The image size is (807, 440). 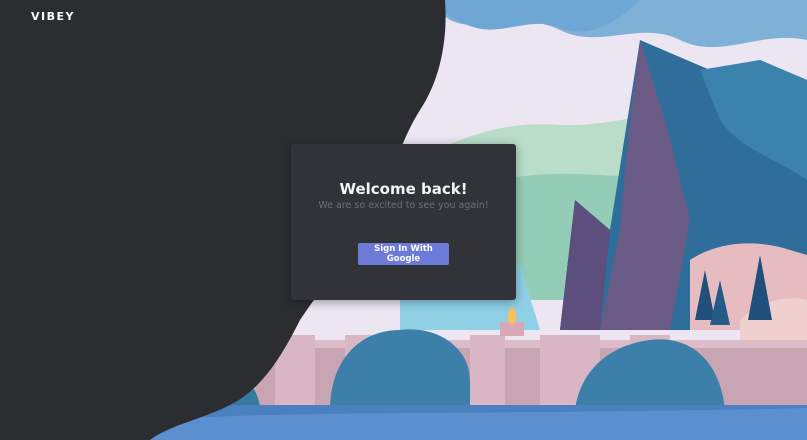 What do you see at coordinates (403, 254) in the screenshot?
I see `sign-in-with-google-button: Sign In With Google` at bounding box center [403, 254].